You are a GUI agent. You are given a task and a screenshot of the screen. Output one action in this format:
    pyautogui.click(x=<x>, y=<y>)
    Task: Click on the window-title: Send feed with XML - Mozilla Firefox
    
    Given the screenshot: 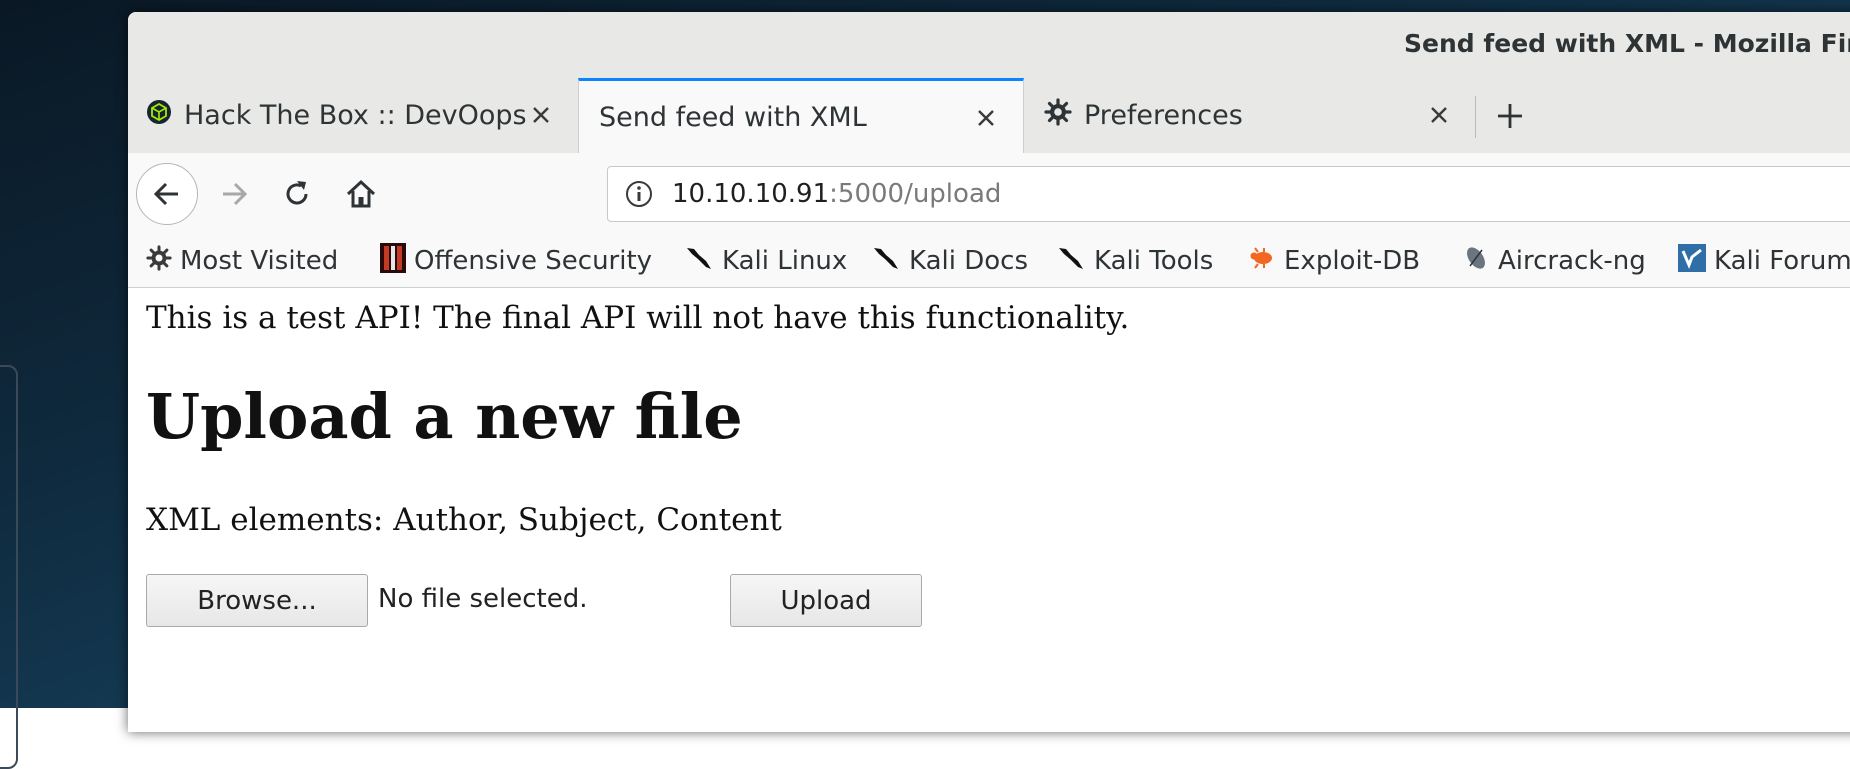 What is the action you would take?
    pyautogui.click(x=1627, y=43)
    